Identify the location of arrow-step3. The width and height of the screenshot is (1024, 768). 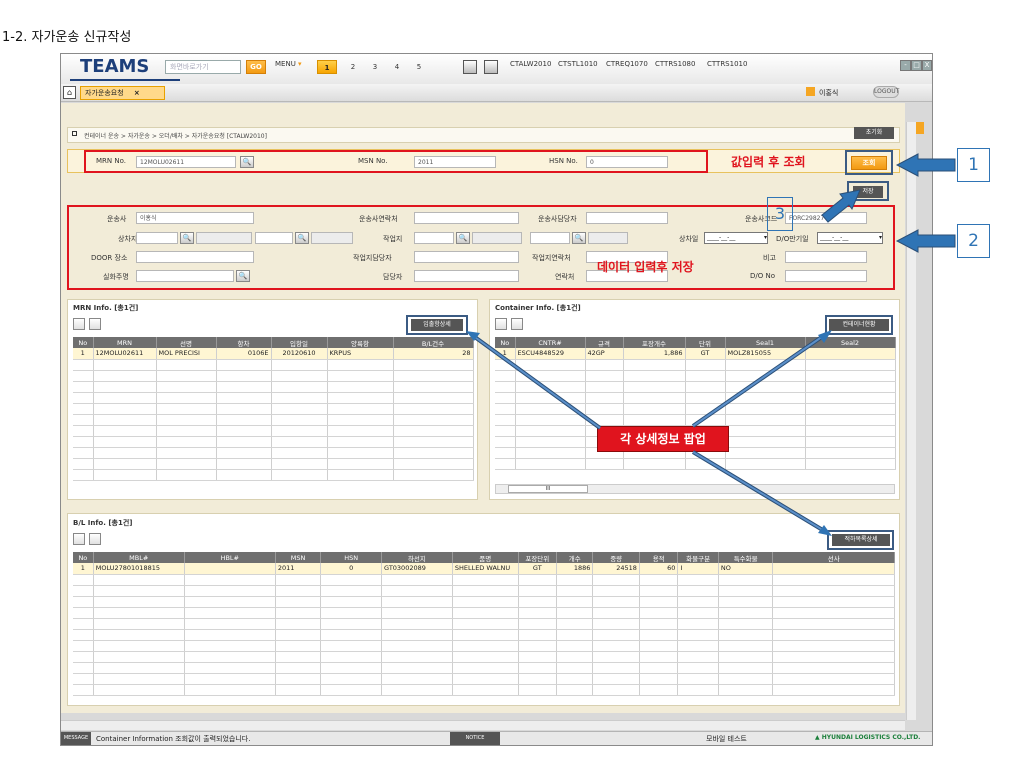
(841, 206).